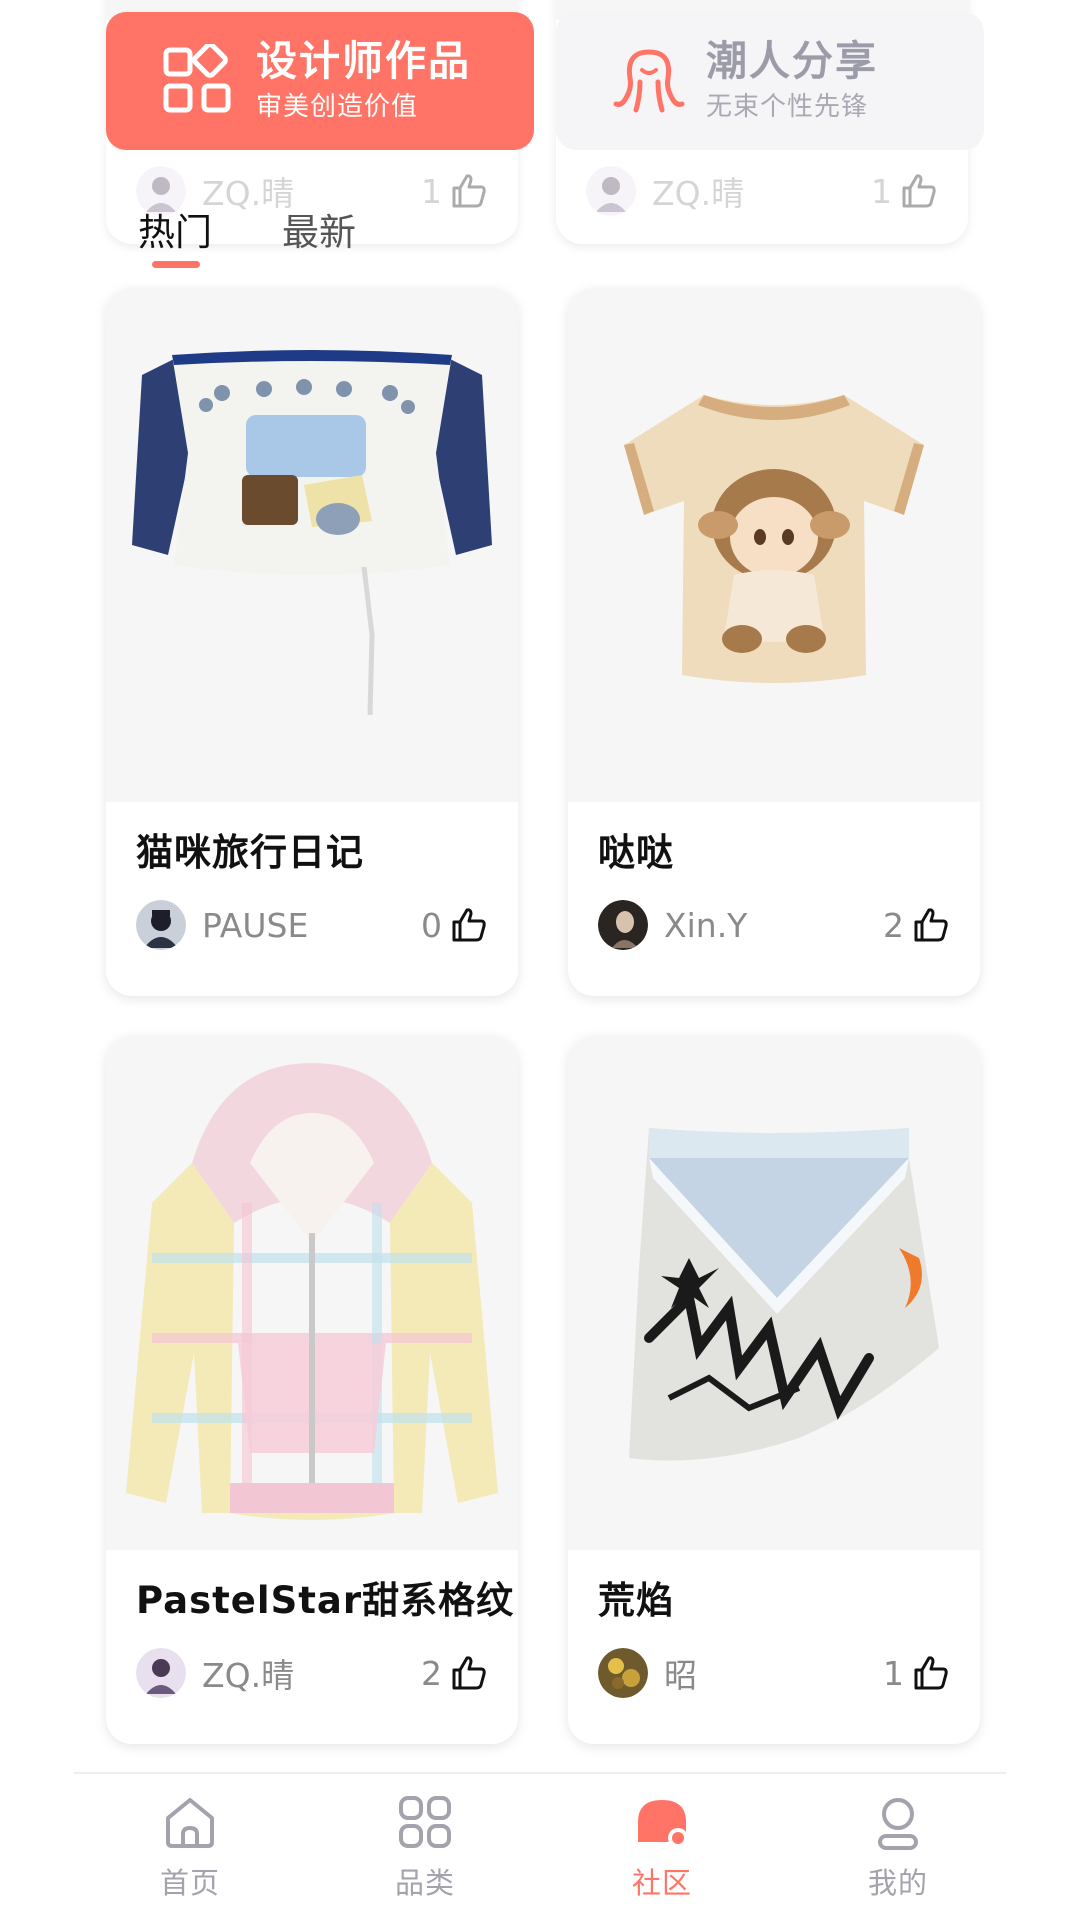 The height and width of the screenshot is (1920, 1080). I want to click on product-image-beige-tshirt, so click(774, 545).